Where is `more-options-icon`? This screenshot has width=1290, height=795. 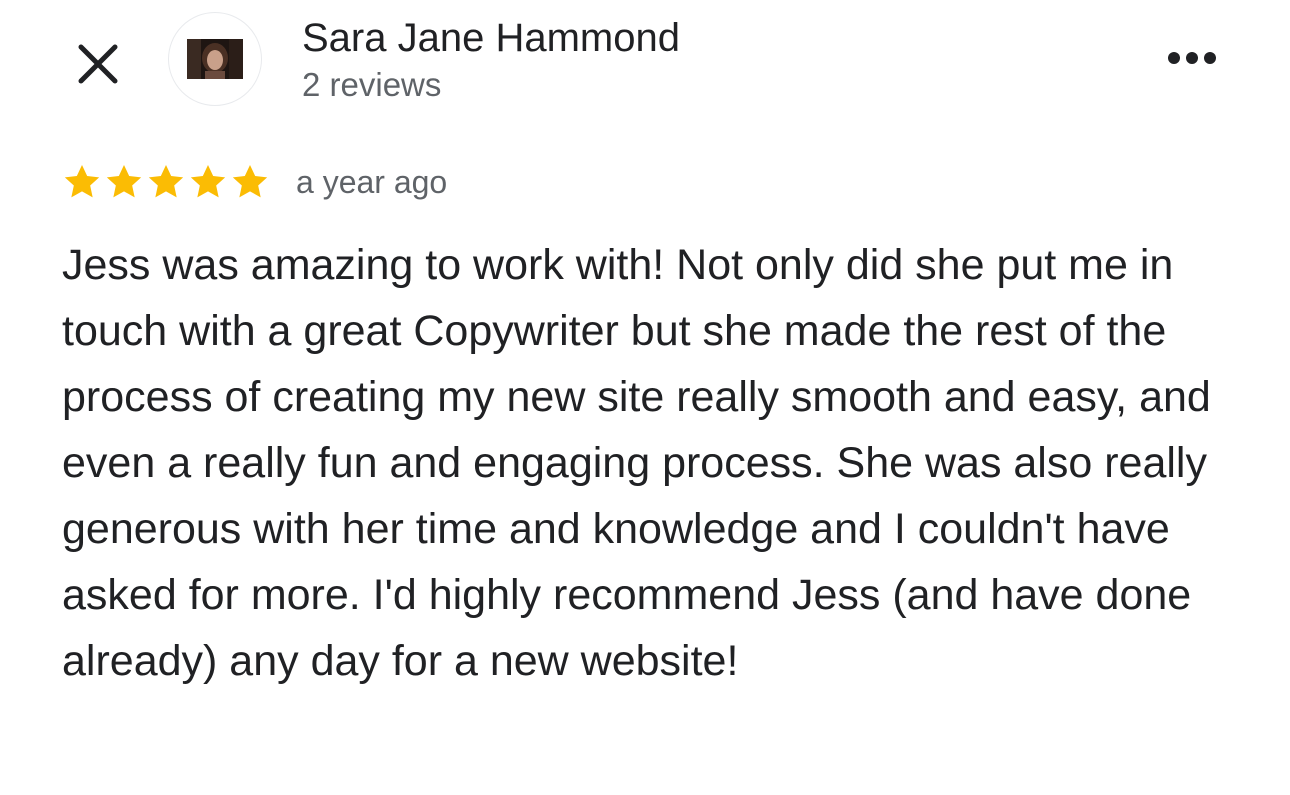
more-options-icon is located at coordinates (1192, 58).